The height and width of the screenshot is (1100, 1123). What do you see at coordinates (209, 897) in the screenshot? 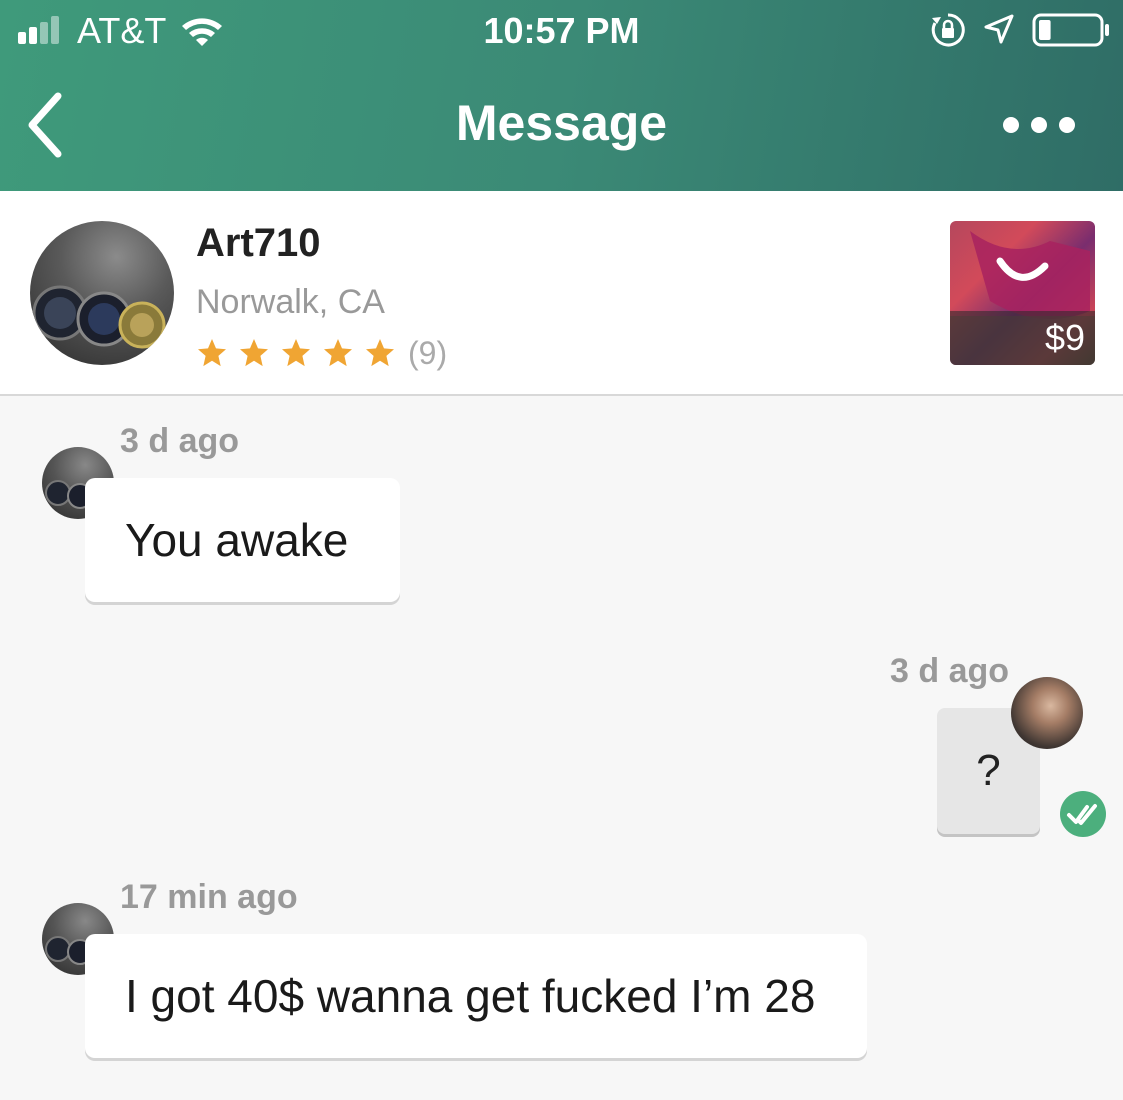
I see `message-timestamp: 17 min ago` at bounding box center [209, 897].